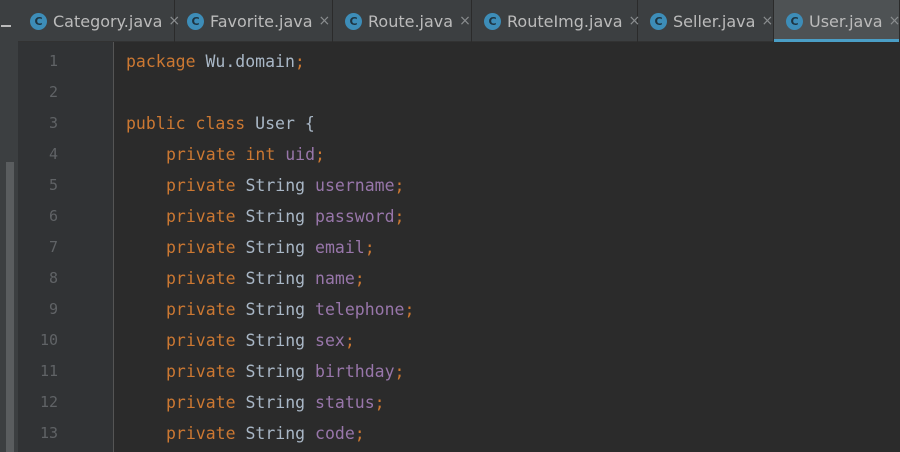  Describe the element at coordinates (309, 123) in the screenshot. I see `open-brace: {` at that location.